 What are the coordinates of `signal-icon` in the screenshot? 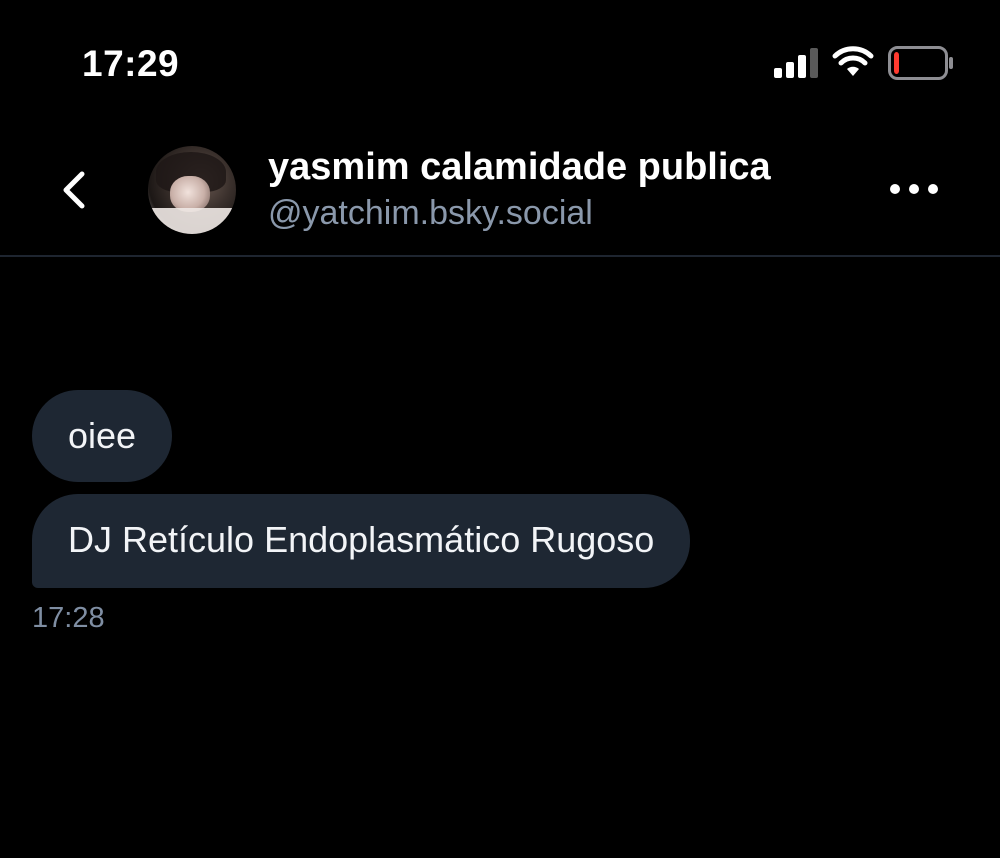 It's located at (796, 63).